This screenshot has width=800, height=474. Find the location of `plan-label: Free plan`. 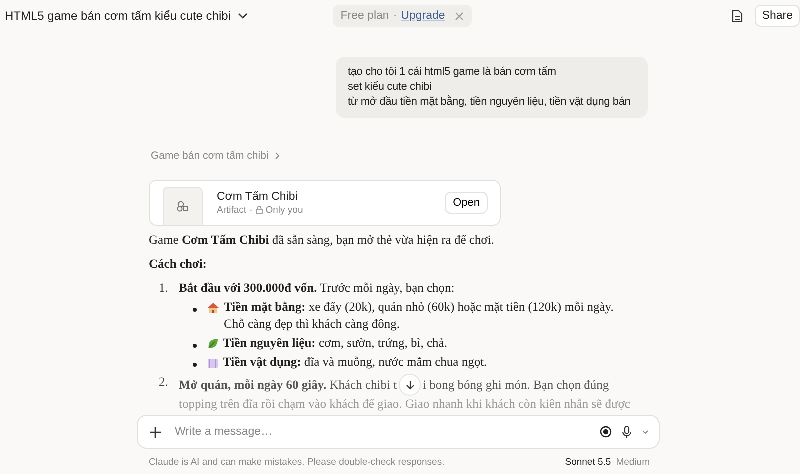

plan-label: Free plan is located at coordinates (365, 16).